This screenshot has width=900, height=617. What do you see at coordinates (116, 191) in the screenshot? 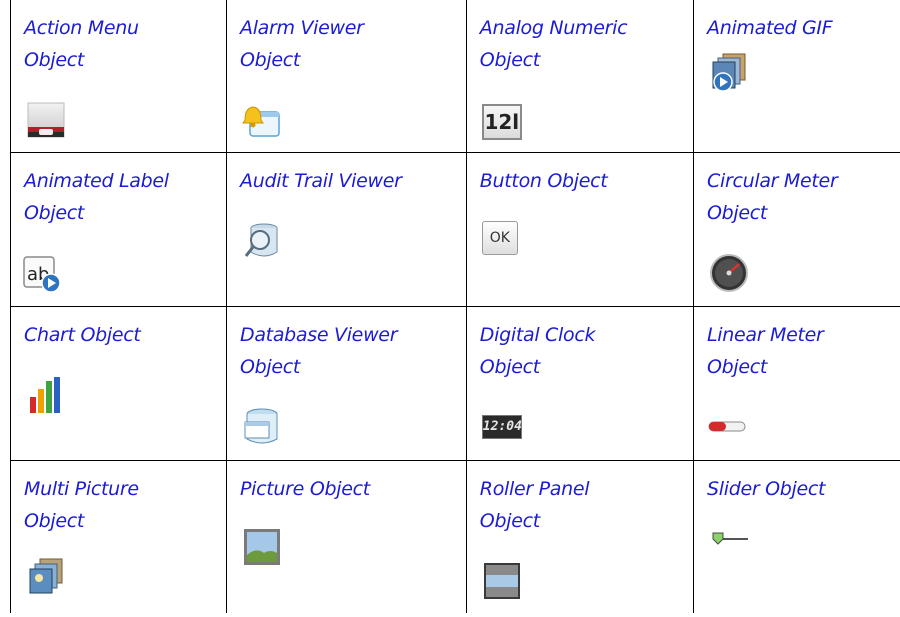
I see `animated-label-link: Animated Label Object` at bounding box center [116, 191].